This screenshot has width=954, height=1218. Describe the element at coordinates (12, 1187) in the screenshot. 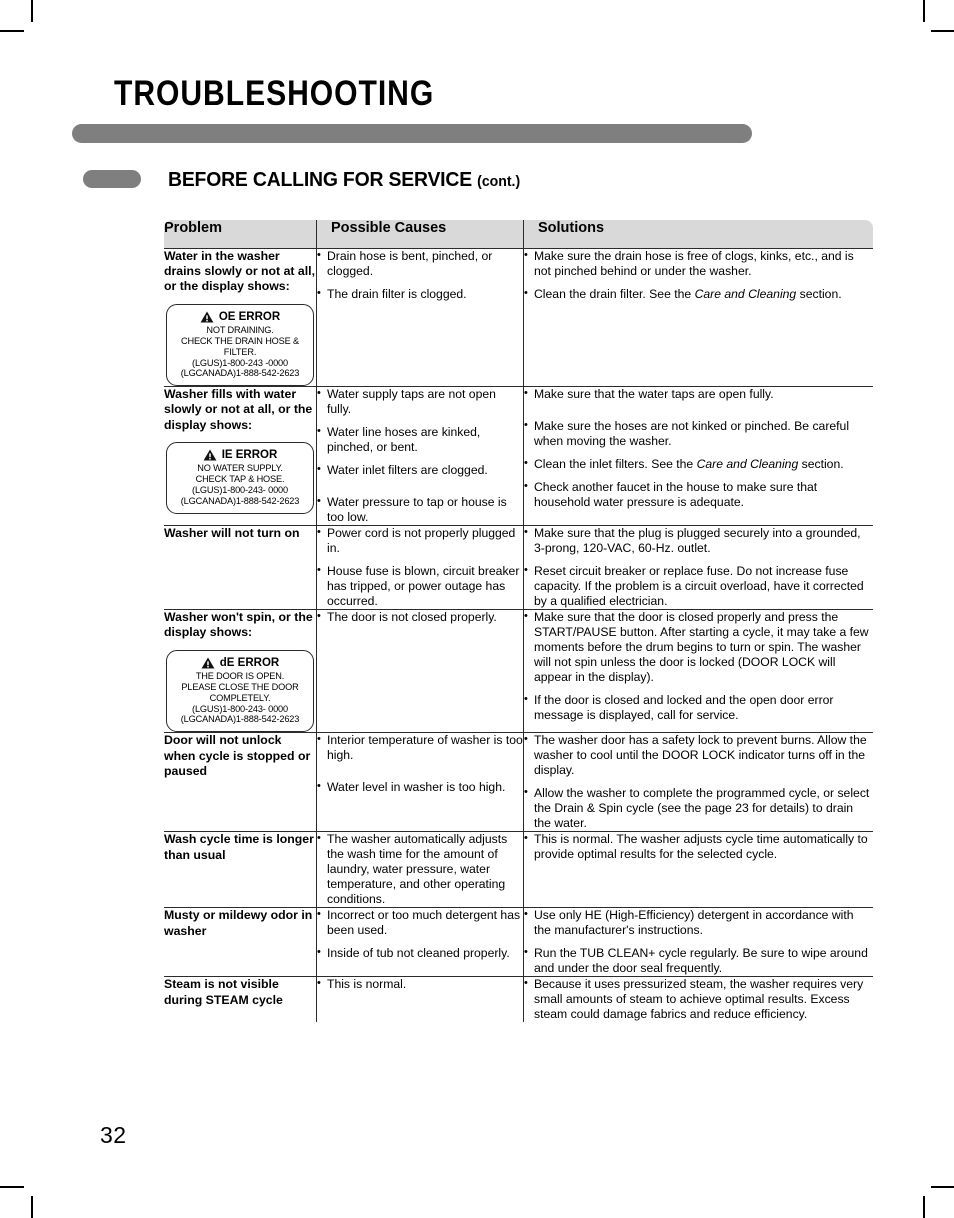

I see `crop-mark-bottom-left-horizontal` at that location.